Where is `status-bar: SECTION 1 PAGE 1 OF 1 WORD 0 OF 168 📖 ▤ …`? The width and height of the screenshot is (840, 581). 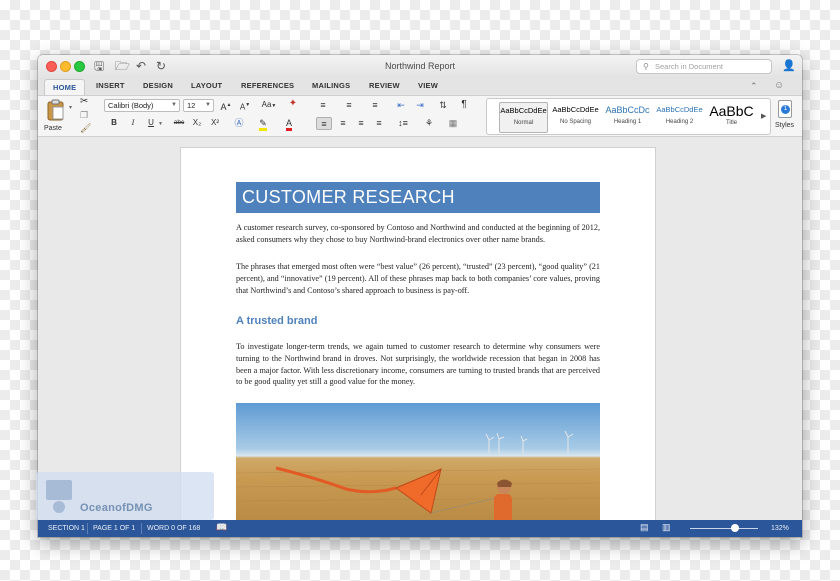
status-bar: SECTION 1 PAGE 1 OF 1 WORD 0 OF 168 📖 ▤ … is located at coordinates (420, 528).